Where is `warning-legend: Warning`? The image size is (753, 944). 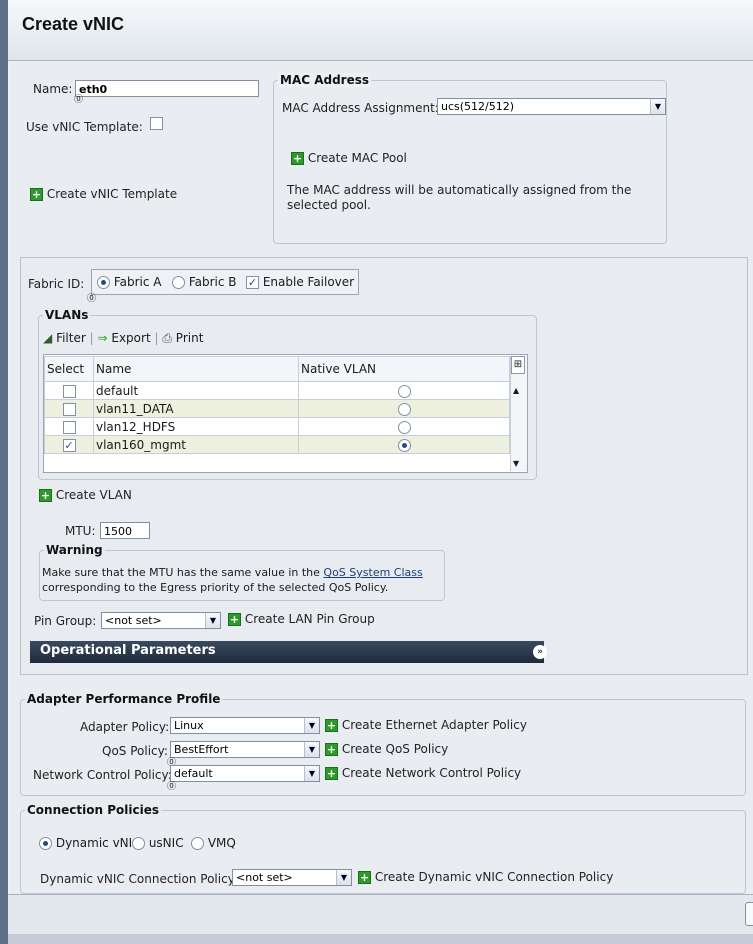 warning-legend: Warning is located at coordinates (74, 550).